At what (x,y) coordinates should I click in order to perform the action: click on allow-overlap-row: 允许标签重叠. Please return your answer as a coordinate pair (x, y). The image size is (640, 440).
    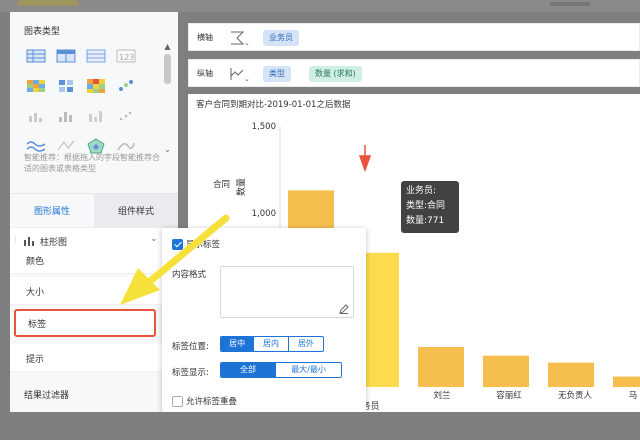
    Looking at the image, I should click on (204, 401).